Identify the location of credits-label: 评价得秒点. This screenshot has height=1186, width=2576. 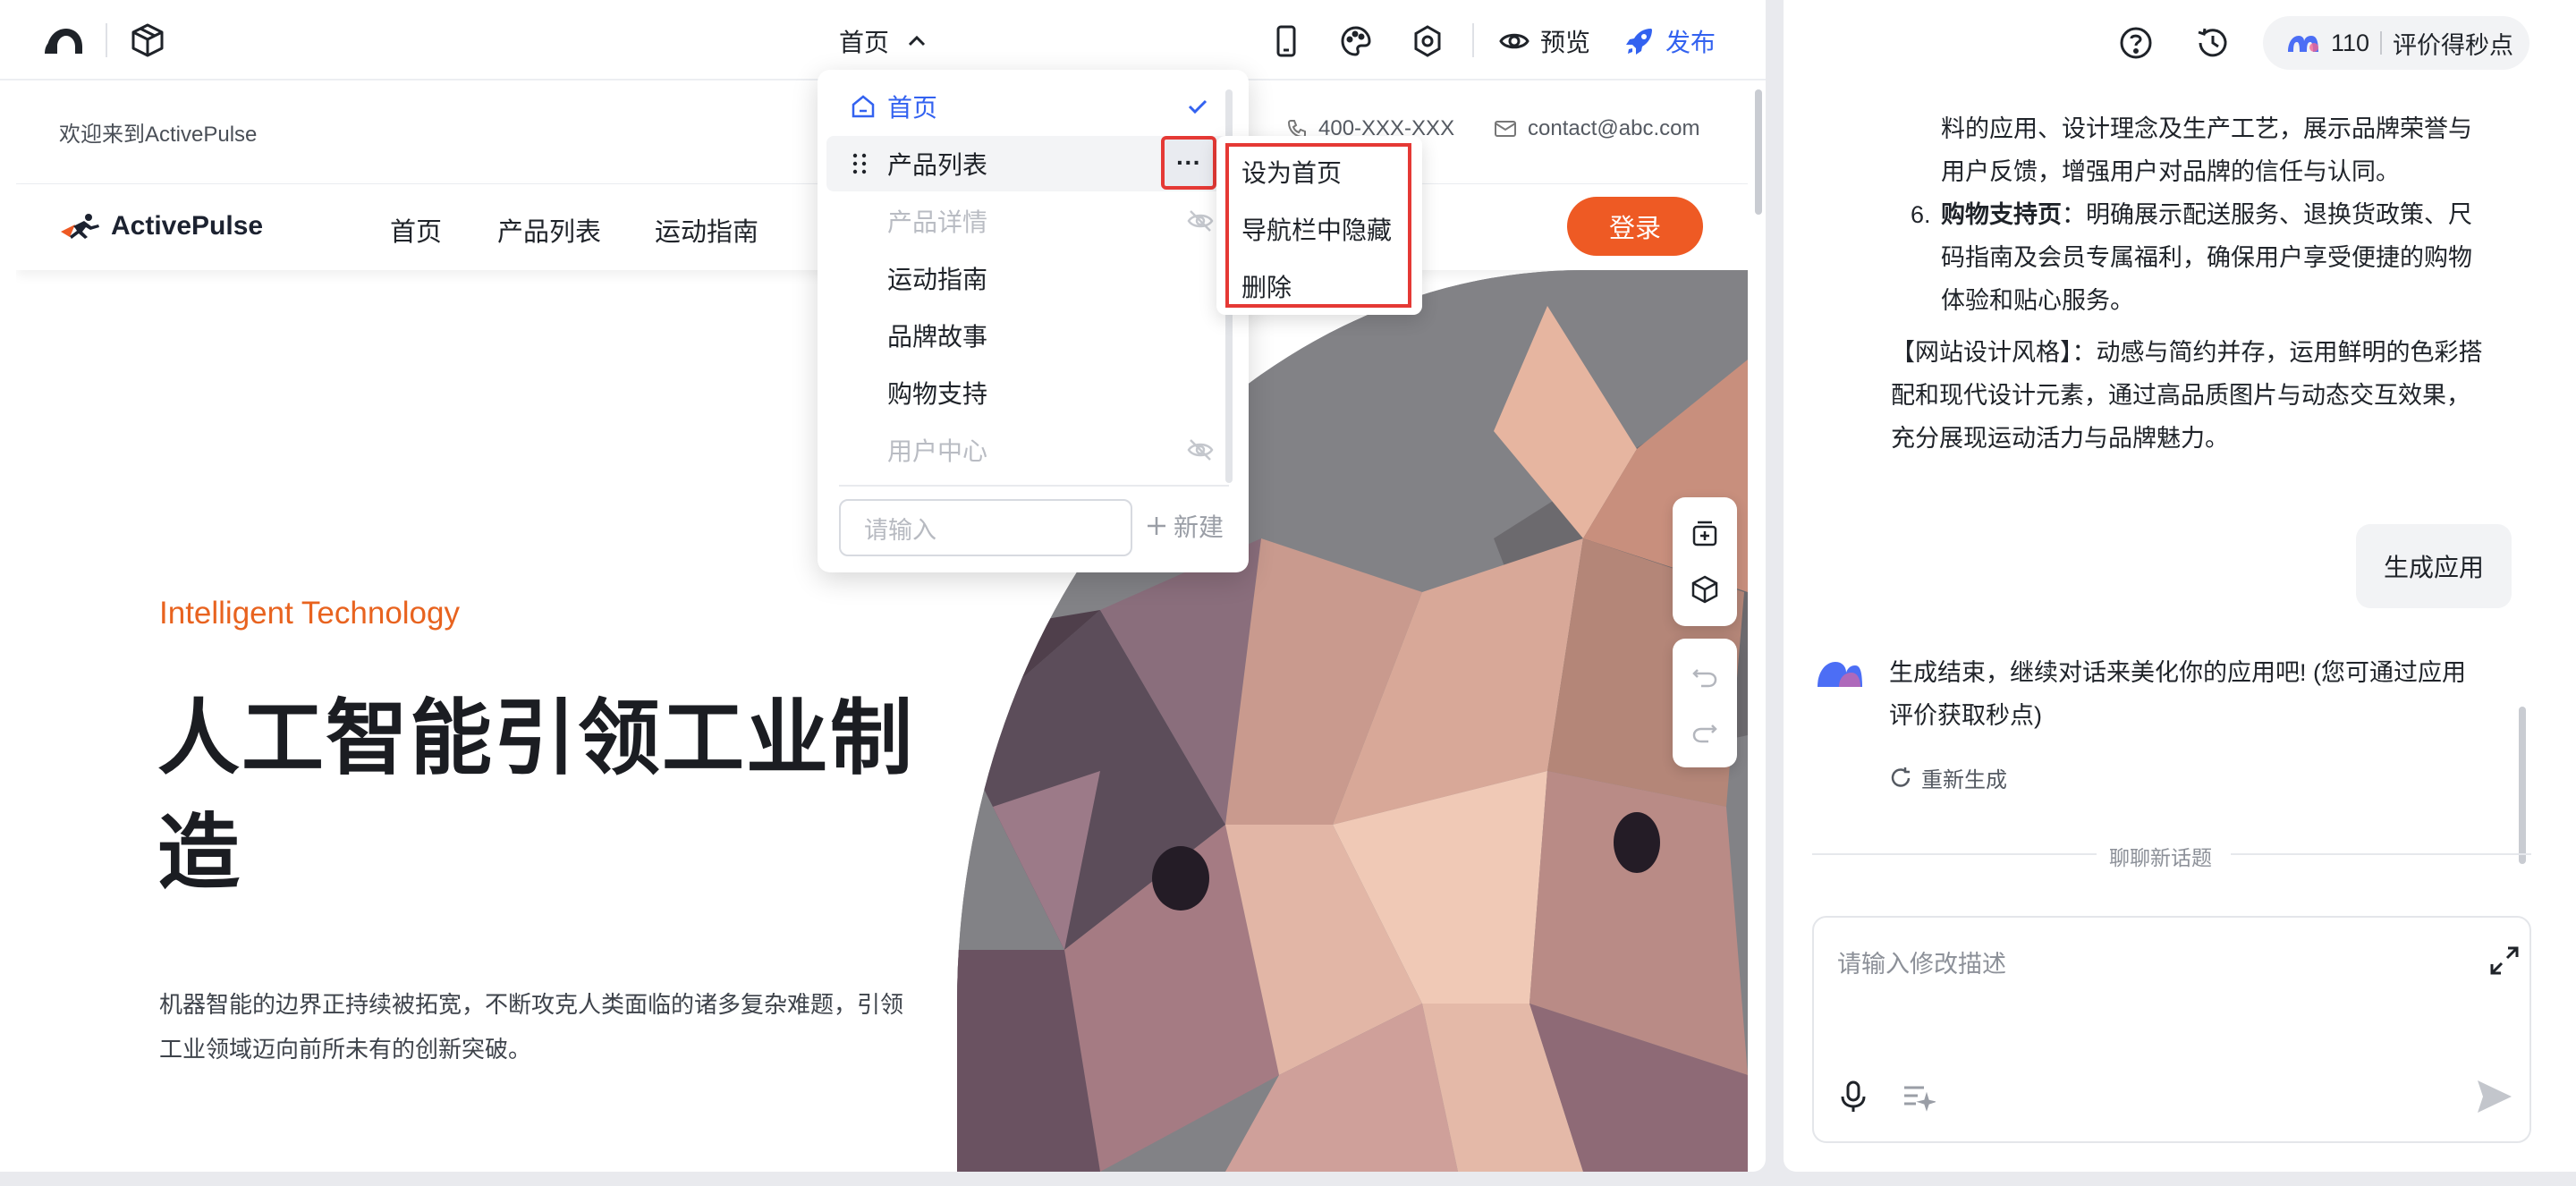
(2453, 45).